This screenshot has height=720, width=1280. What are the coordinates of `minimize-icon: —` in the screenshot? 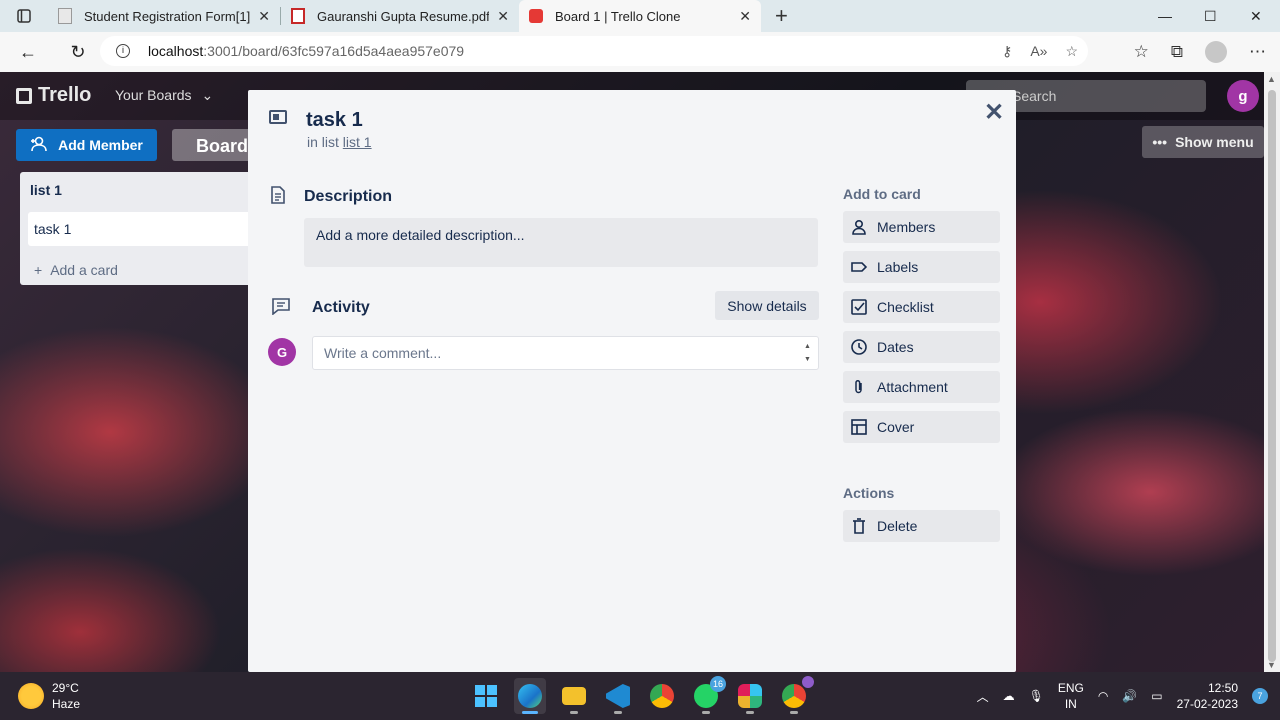 It's located at (1165, 16).